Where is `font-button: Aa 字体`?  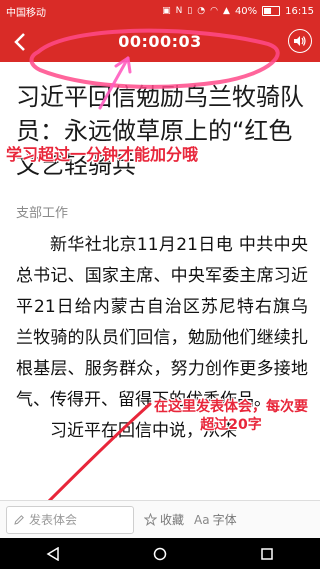 font-button: Aa 字体 is located at coordinates (215, 519).